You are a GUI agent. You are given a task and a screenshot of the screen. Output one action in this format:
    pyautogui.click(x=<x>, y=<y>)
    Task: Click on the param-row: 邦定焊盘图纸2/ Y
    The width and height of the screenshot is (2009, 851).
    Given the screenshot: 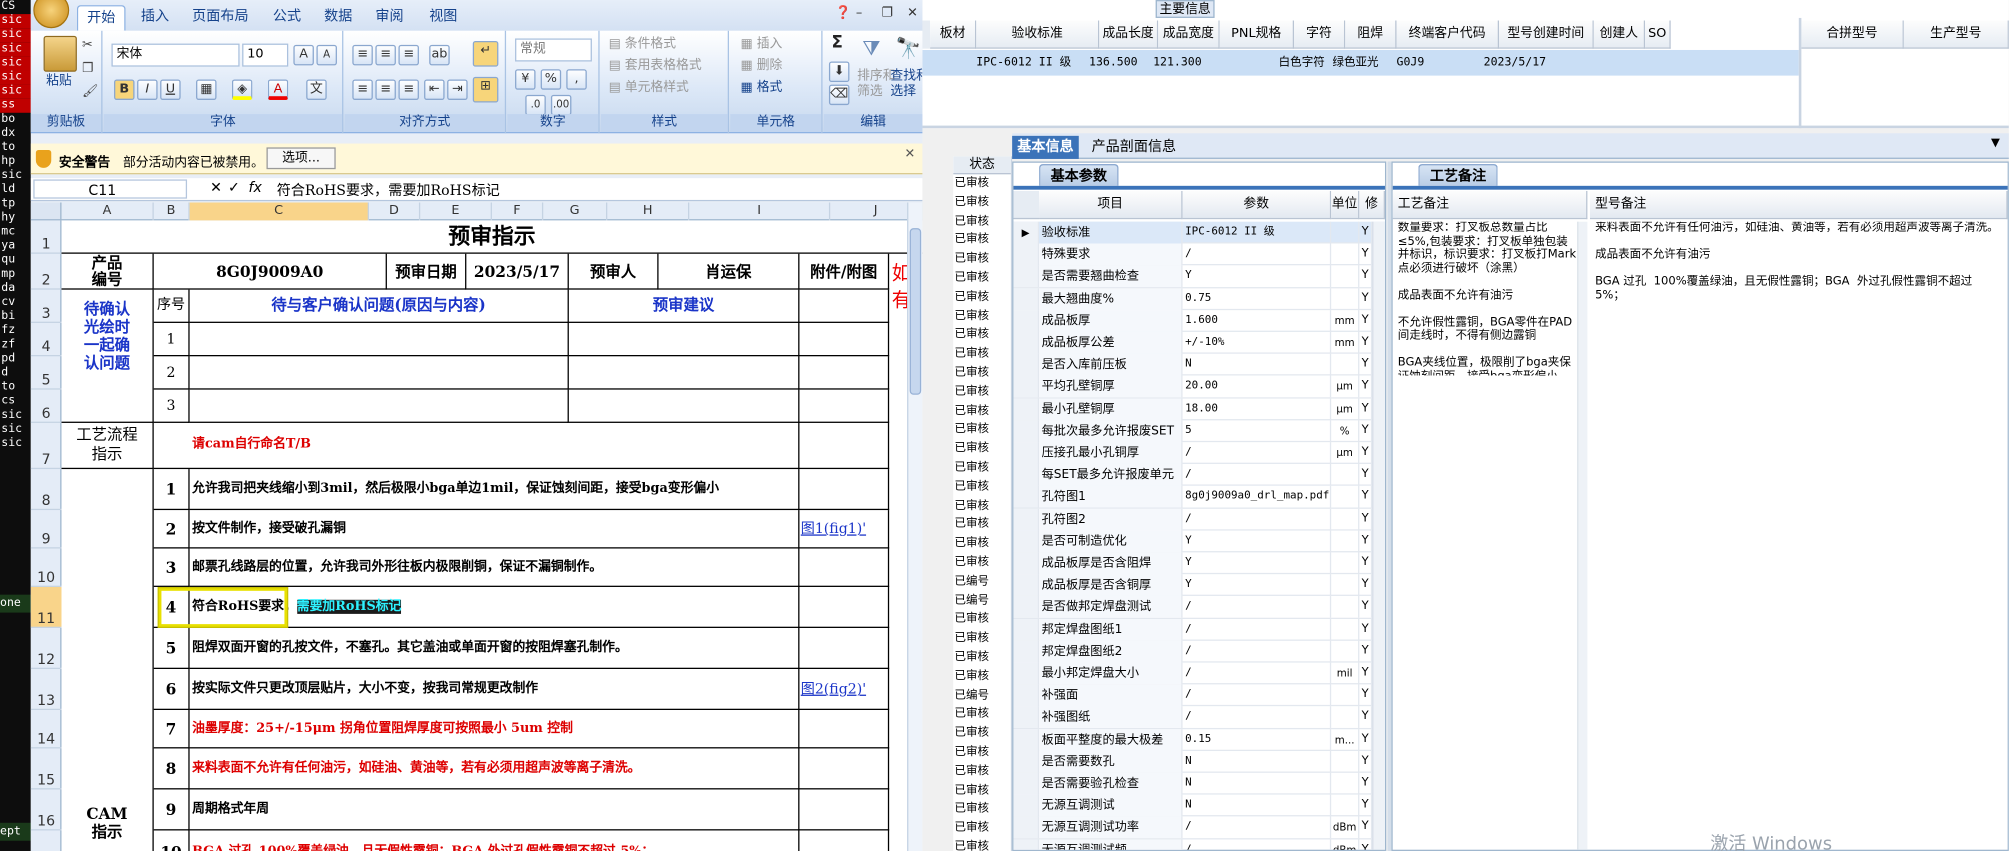 What is the action you would take?
    pyautogui.click(x=1199, y=651)
    